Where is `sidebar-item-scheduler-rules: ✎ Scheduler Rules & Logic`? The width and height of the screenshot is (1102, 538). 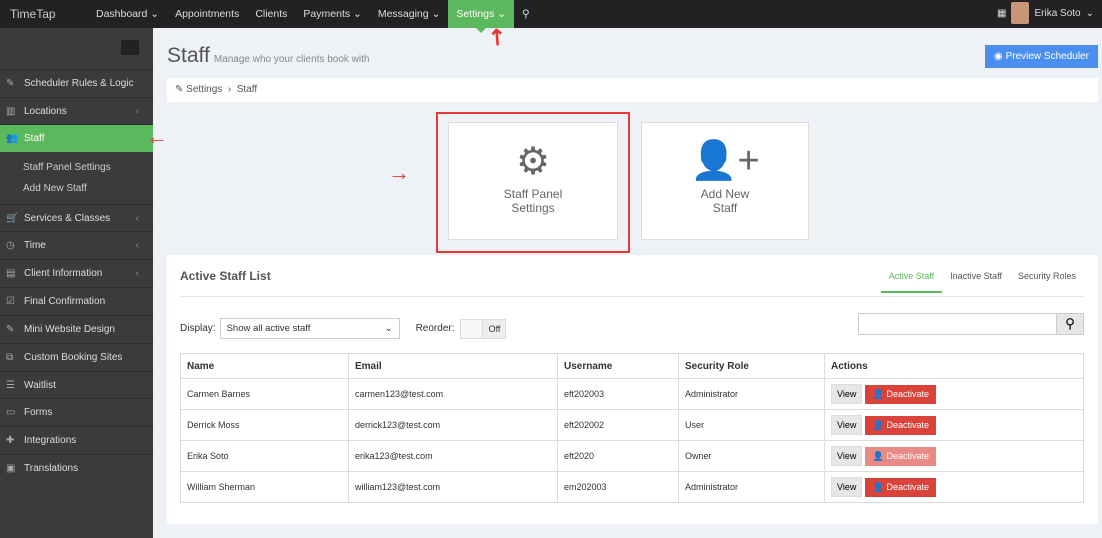
sidebar-item-scheduler-rules: ✎ Scheduler Rules & Logic is located at coordinates (76, 83).